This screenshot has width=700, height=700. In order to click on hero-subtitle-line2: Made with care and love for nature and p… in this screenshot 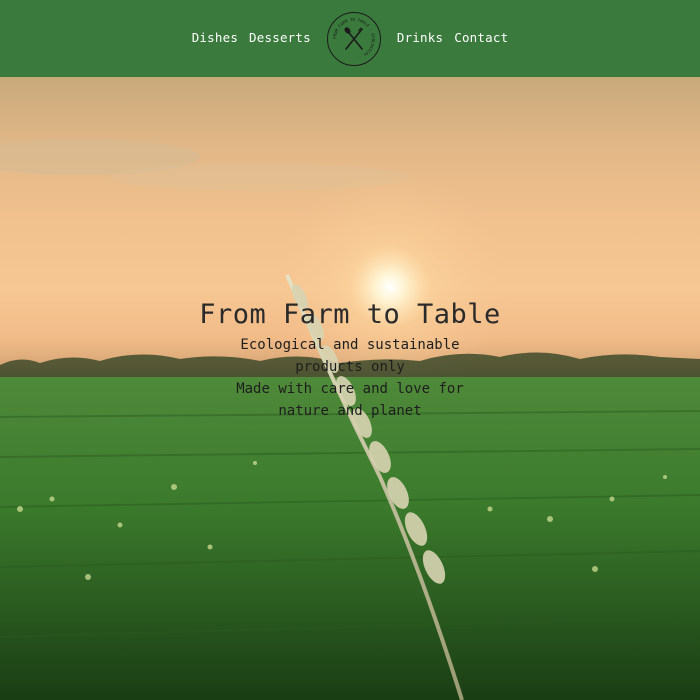, I will do `click(350, 400)`.